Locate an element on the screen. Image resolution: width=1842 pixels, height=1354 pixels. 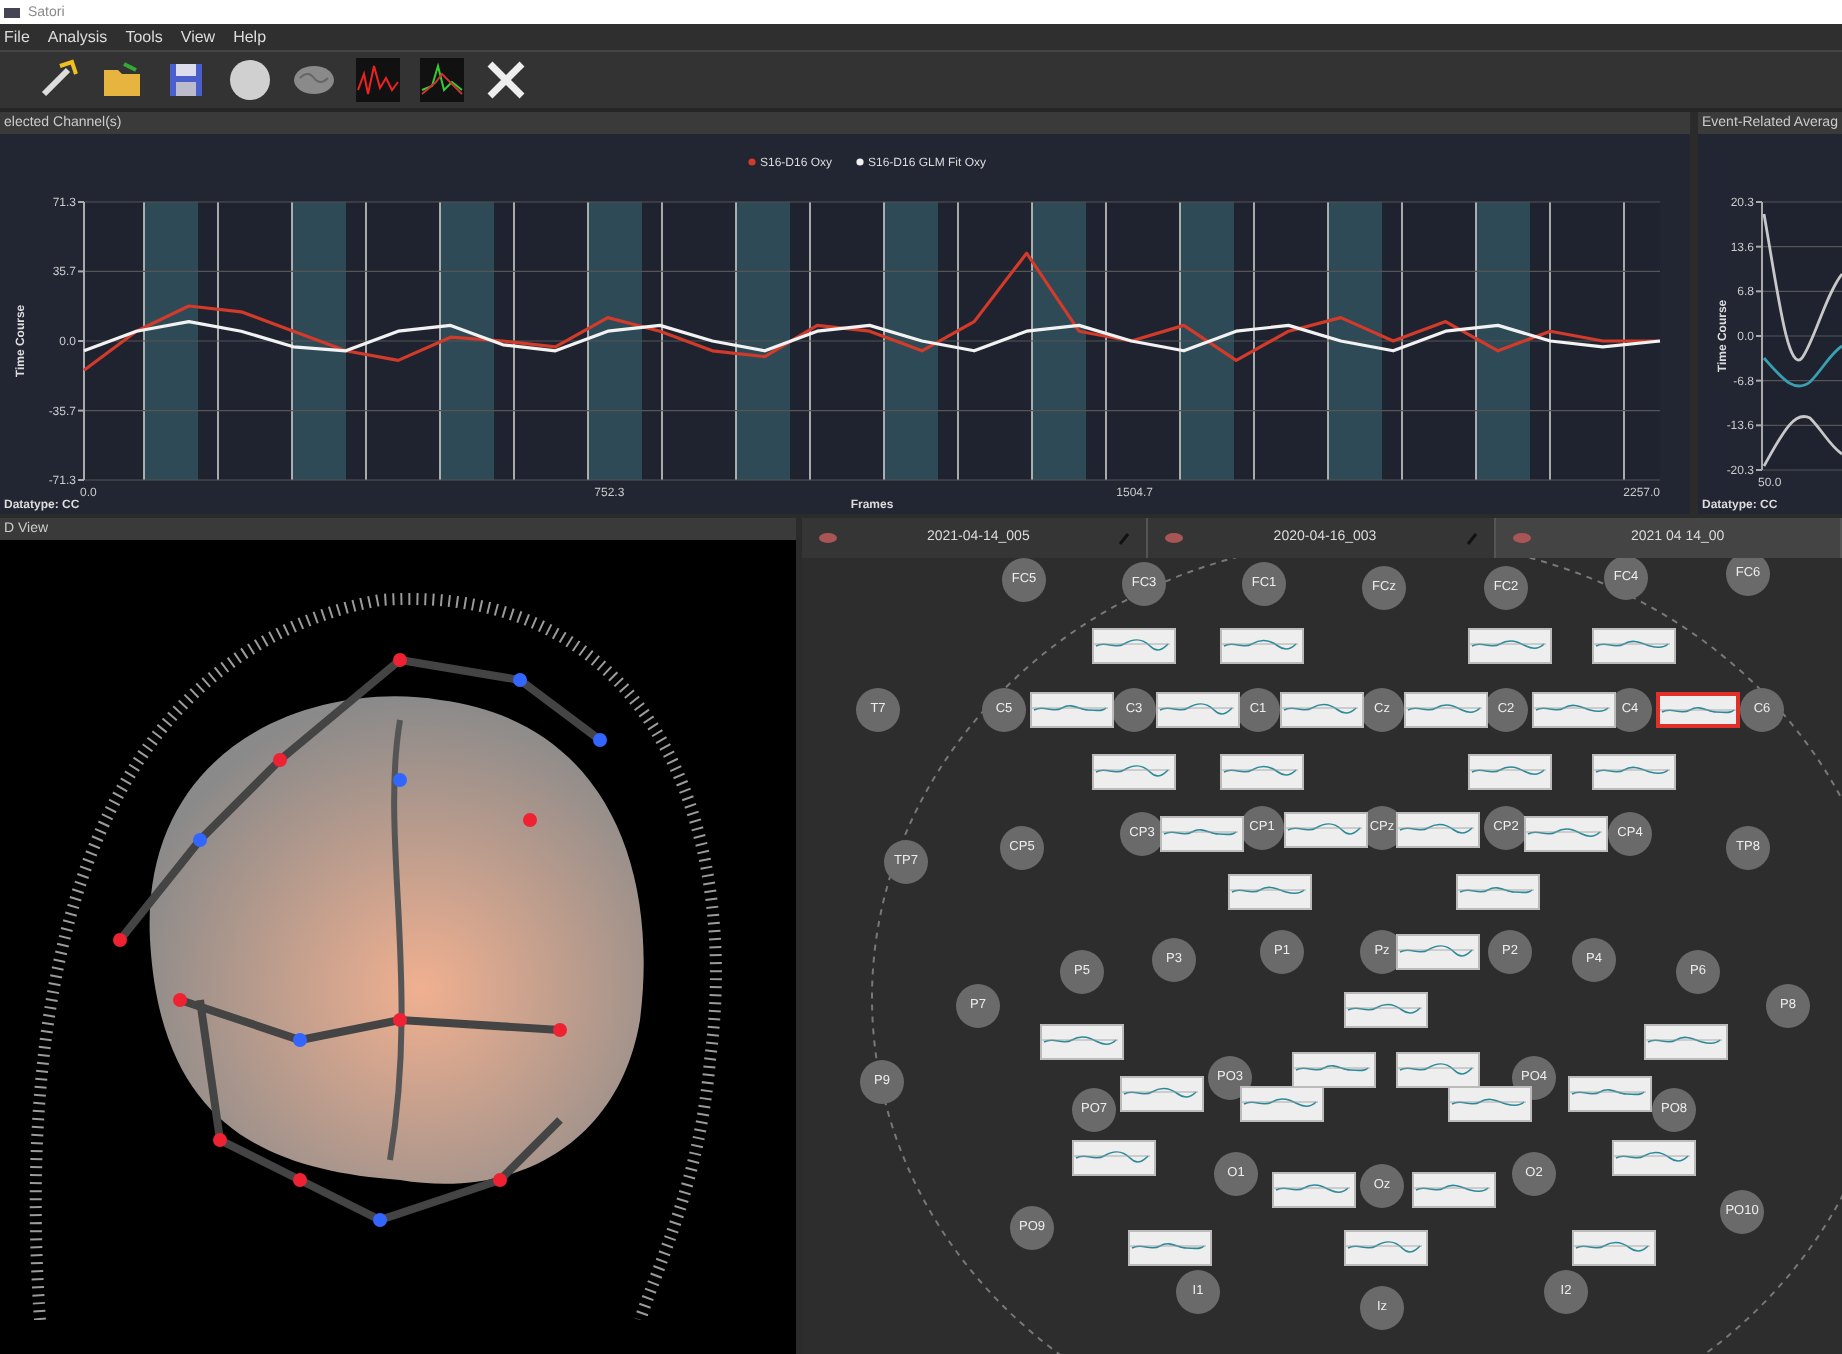
app-icon is located at coordinates (12, 12).